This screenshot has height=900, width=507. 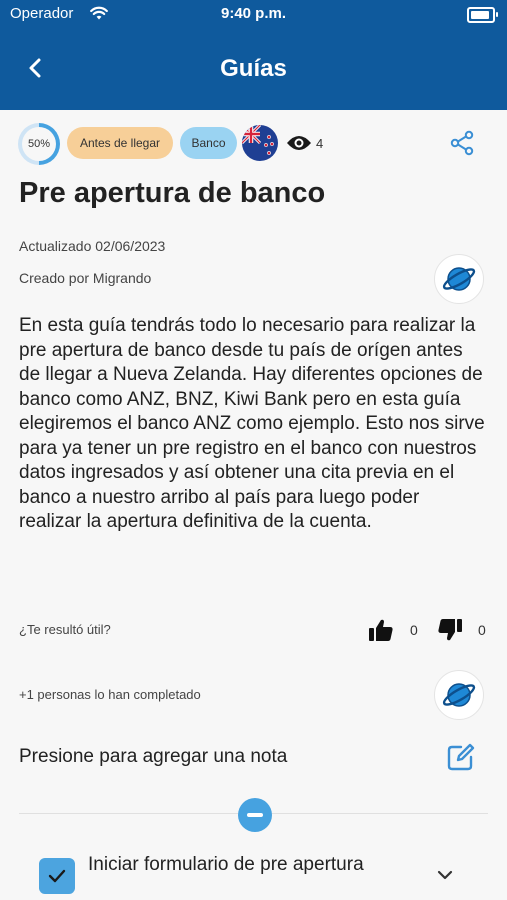 I want to click on status-time: 9:40 p.m., so click(x=253, y=13).